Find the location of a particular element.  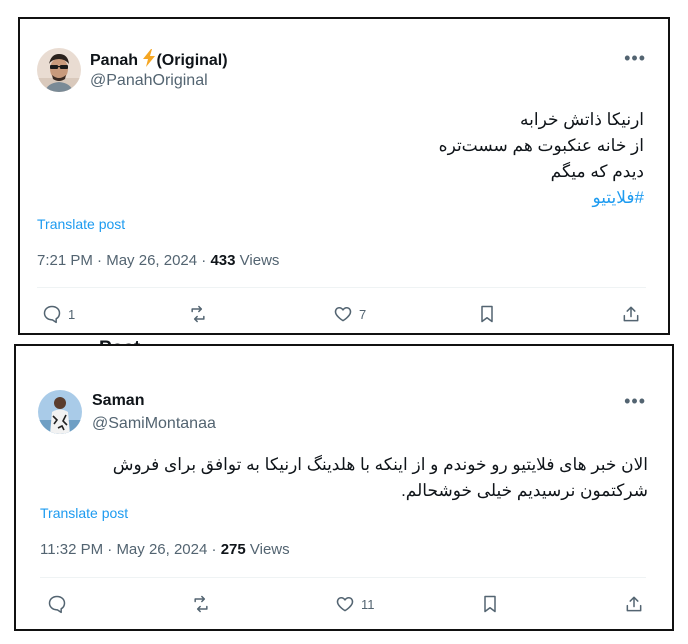

like-button: 11 is located at coordinates (355, 604).